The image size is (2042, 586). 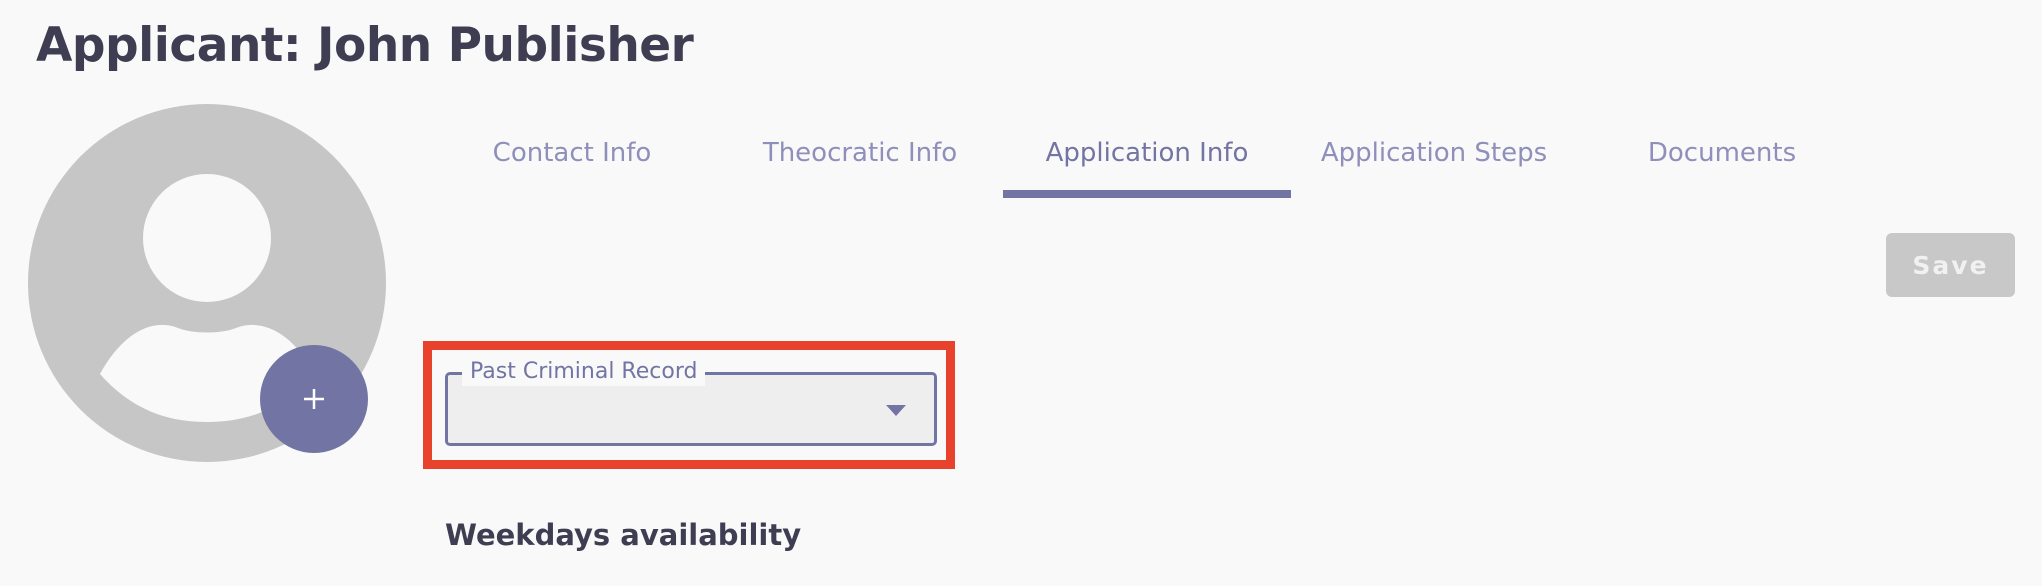 I want to click on past-criminal-record-select: Past Criminal Record, so click(x=691, y=402).